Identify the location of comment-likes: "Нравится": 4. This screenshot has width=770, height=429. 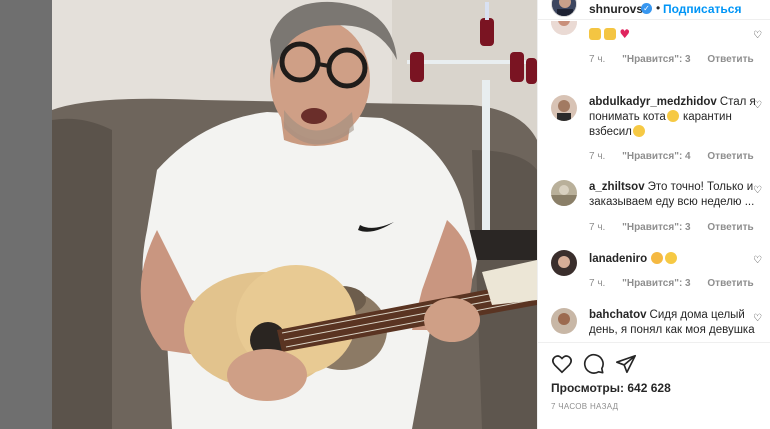
(656, 156).